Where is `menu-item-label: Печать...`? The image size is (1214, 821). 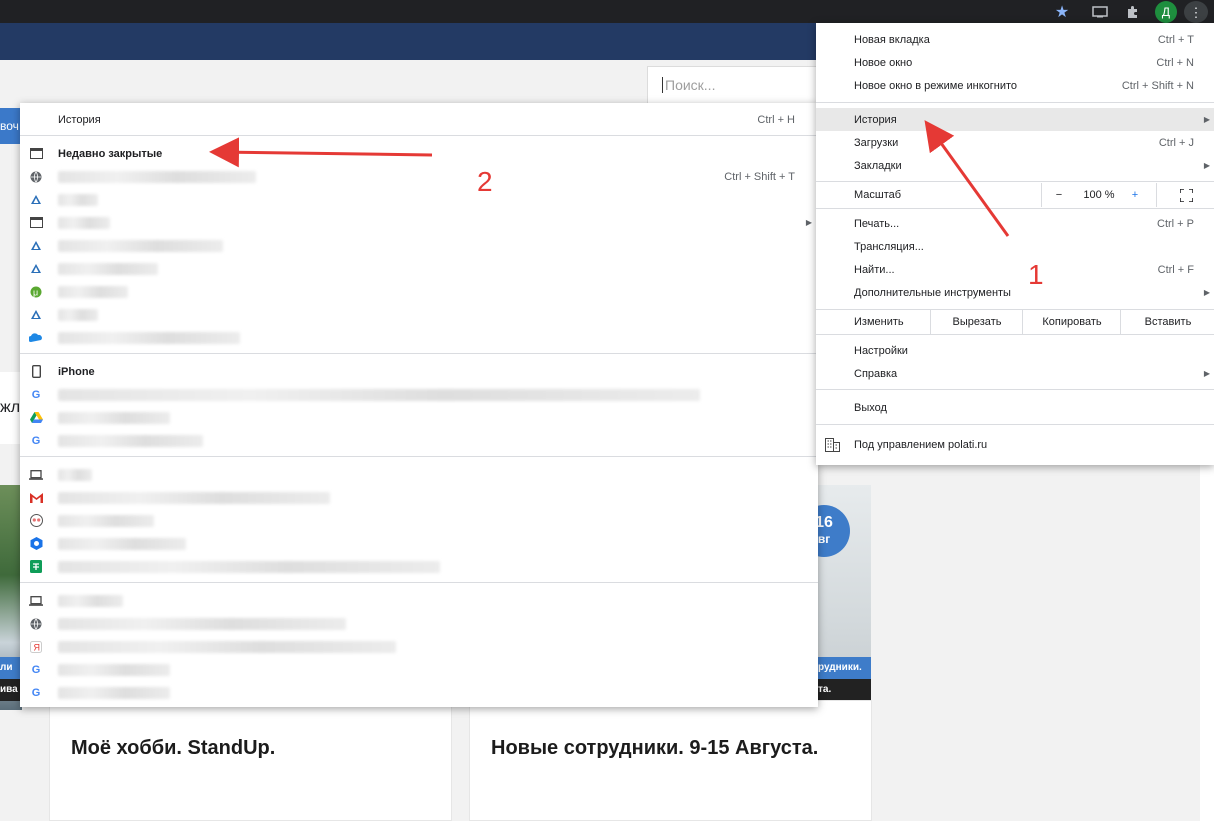
menu-item-label: Печать... is located at coordinates (877, 223).